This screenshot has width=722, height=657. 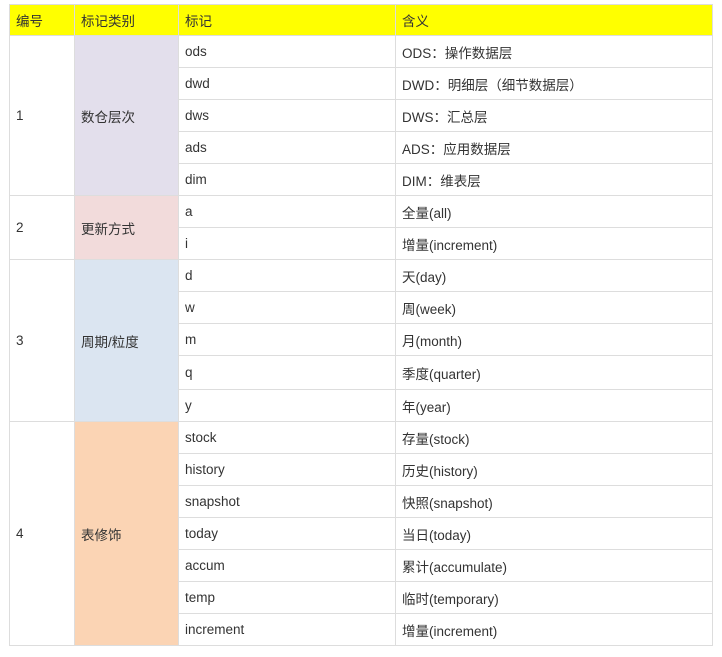 I want to click on table-row: 2 更新方式 a 全量(all), so click(x=361, y=227).